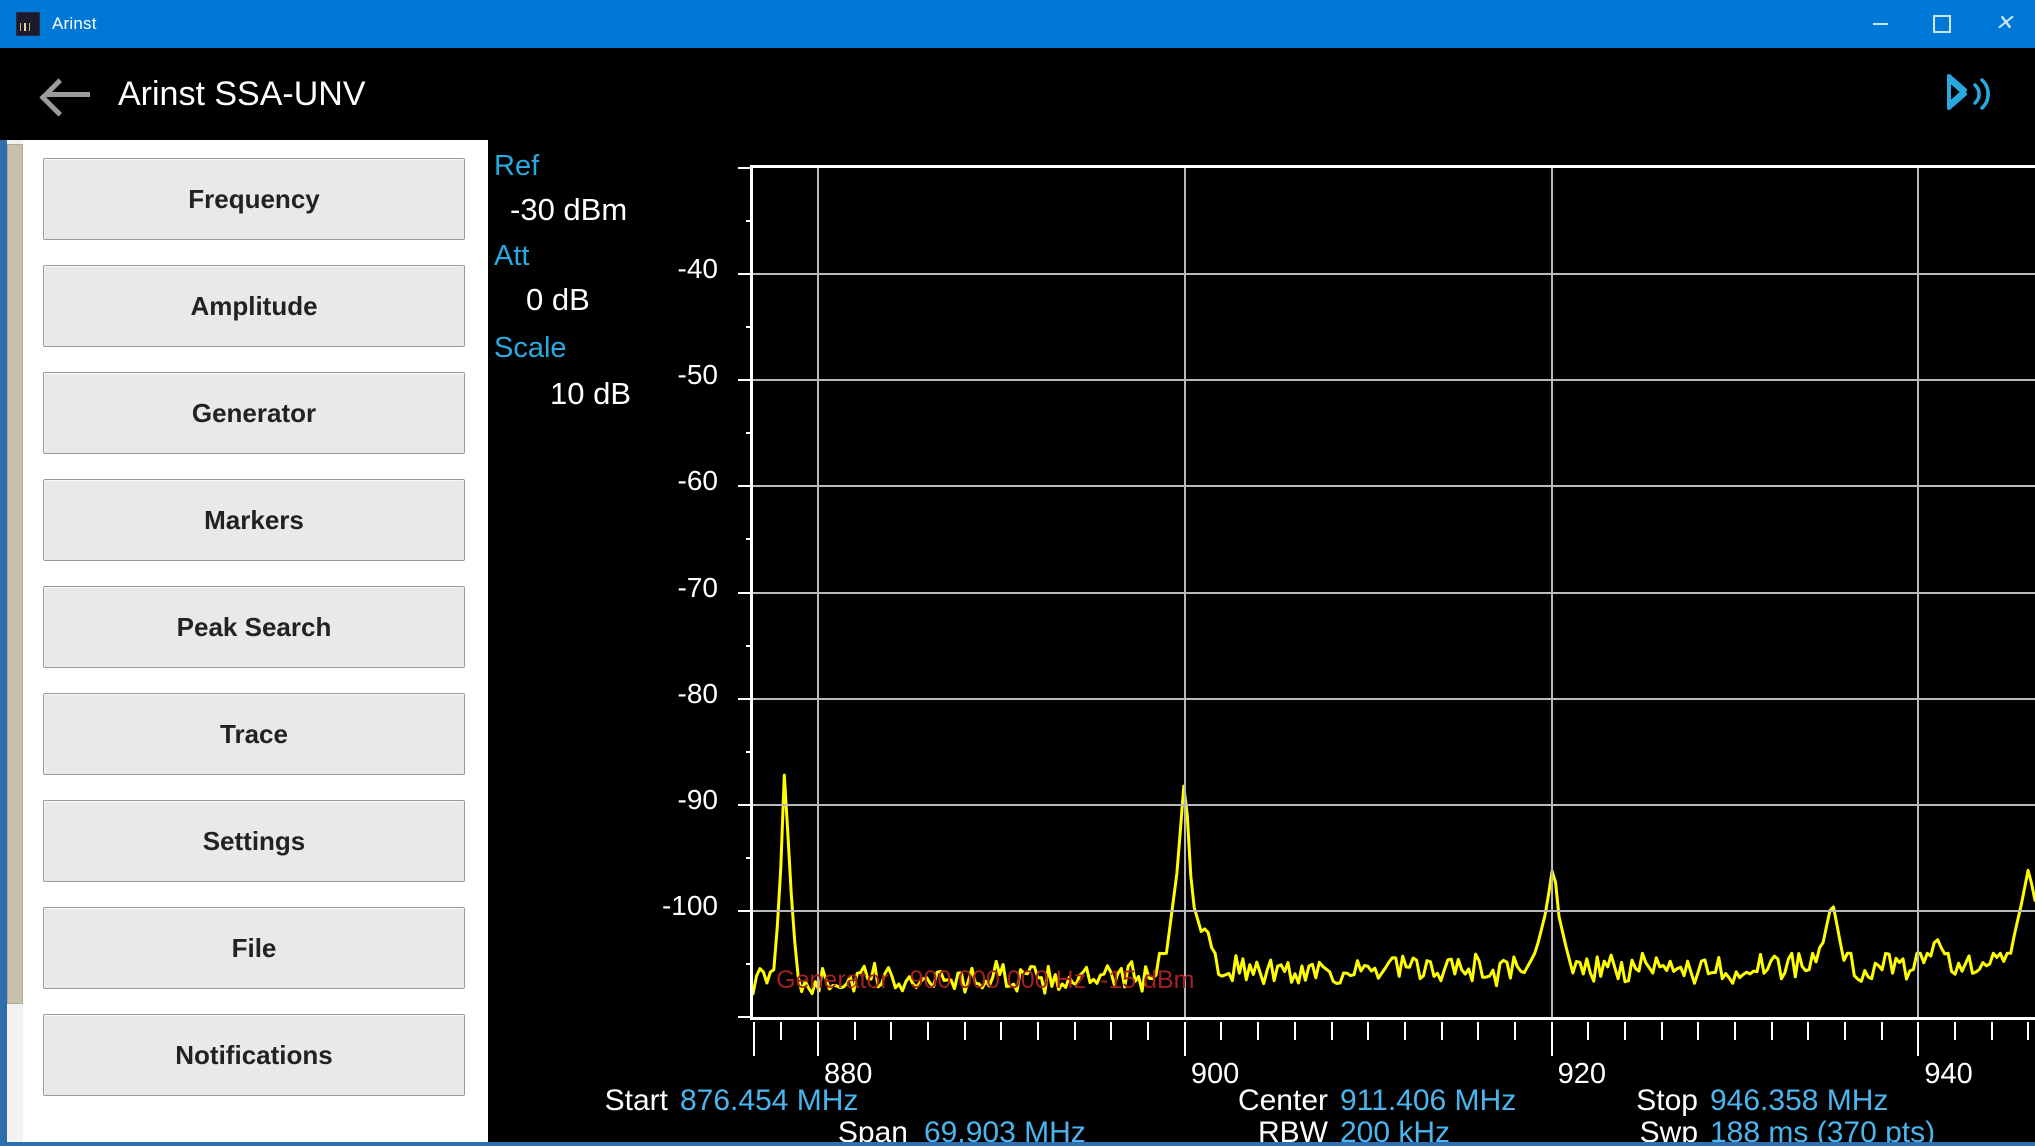 This screenshot has width=2035, height=1146. What do you see at coordinates (697, 375) in the screenshot?
I see `y-axis-tick-label: -50` at bounding box center [697, 375].